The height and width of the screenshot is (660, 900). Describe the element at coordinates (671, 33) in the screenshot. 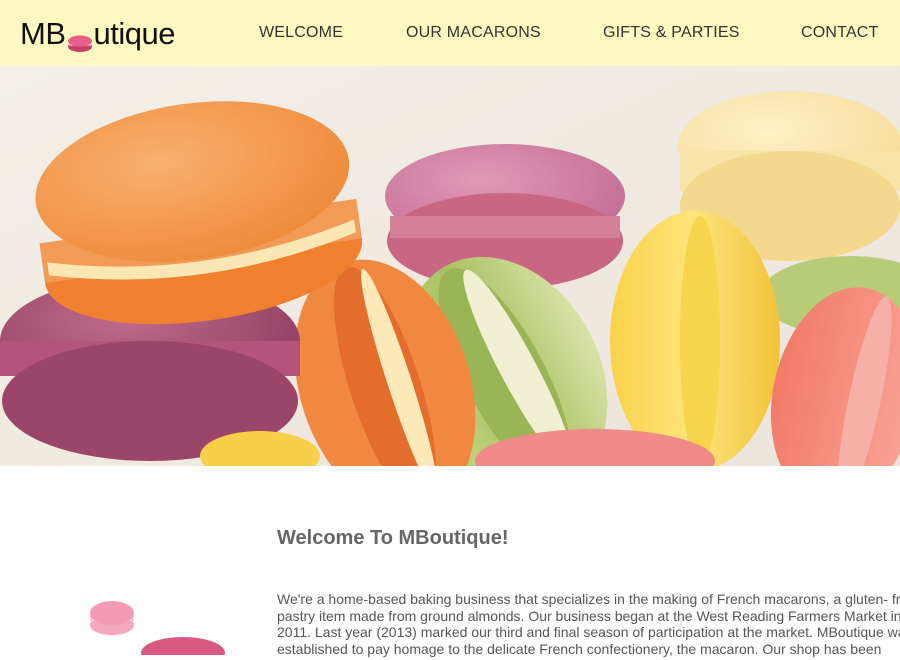

I see `nav-gifts-parties: GIFTS & PARTIES` at that location.